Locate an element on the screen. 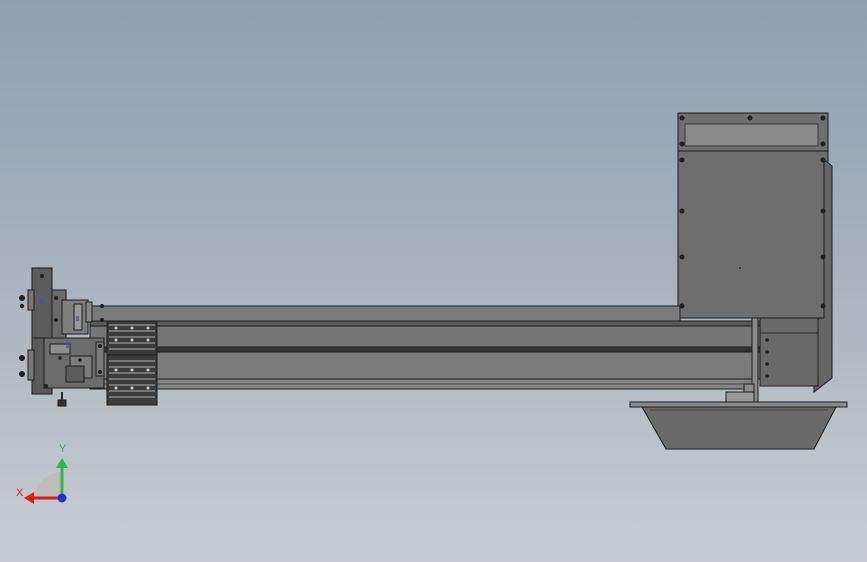 The width and height of the screenshot is (867, 562). triad-y-label: Y is located at coordinates (63, 449).